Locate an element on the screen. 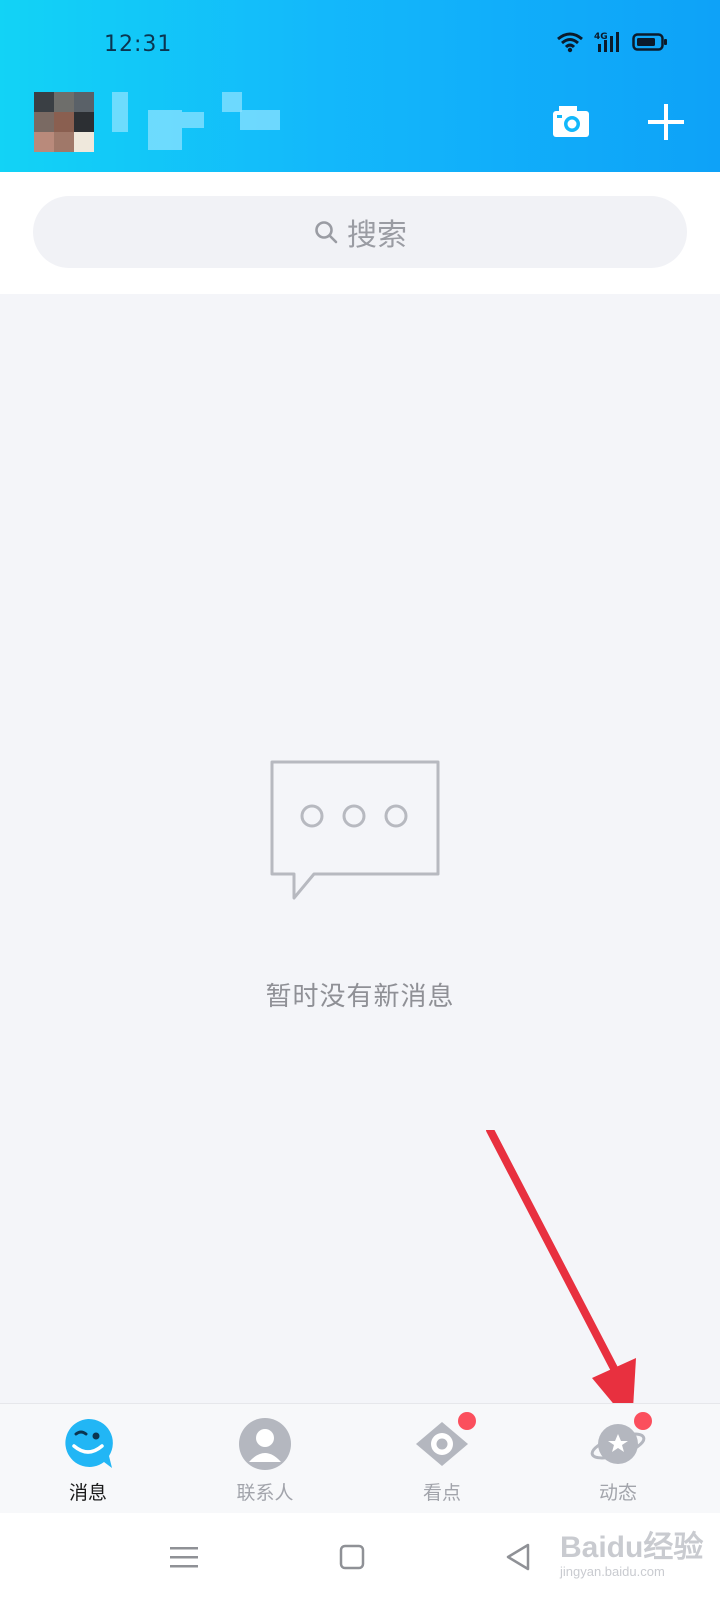 The width and height of the screenshot is (720, 1600). menu-icon is located at coordinates (184, 1557).